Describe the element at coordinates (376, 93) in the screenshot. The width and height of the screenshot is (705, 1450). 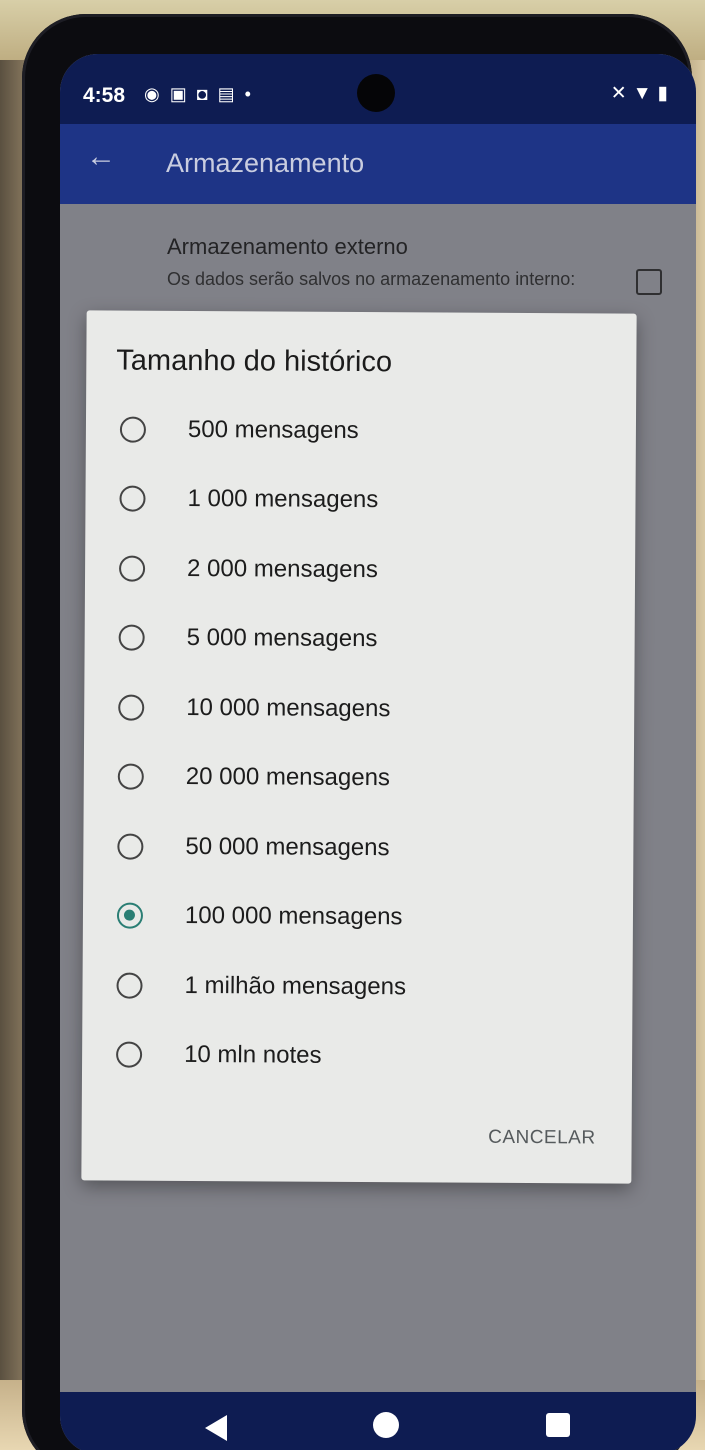
I see `camera-cutout` at that location.